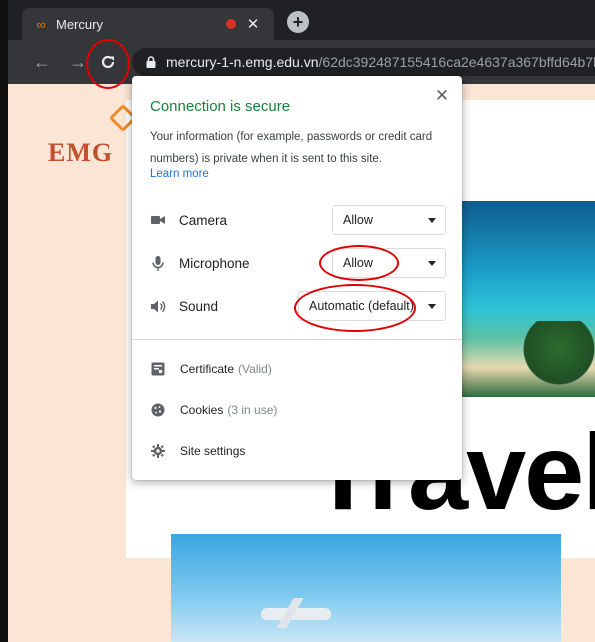  Describe the element at coordinates (389, 263) in the screenshot. I see `microphone-permission-select: Allow` at that location.